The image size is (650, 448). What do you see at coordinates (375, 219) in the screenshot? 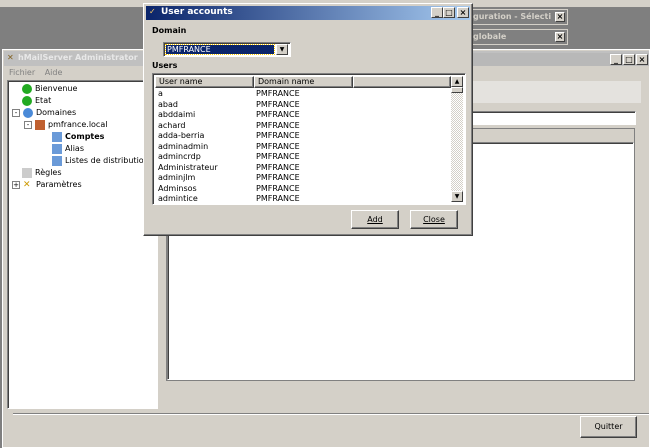
I see `add-button: Add` at bounding box center [375, 219].